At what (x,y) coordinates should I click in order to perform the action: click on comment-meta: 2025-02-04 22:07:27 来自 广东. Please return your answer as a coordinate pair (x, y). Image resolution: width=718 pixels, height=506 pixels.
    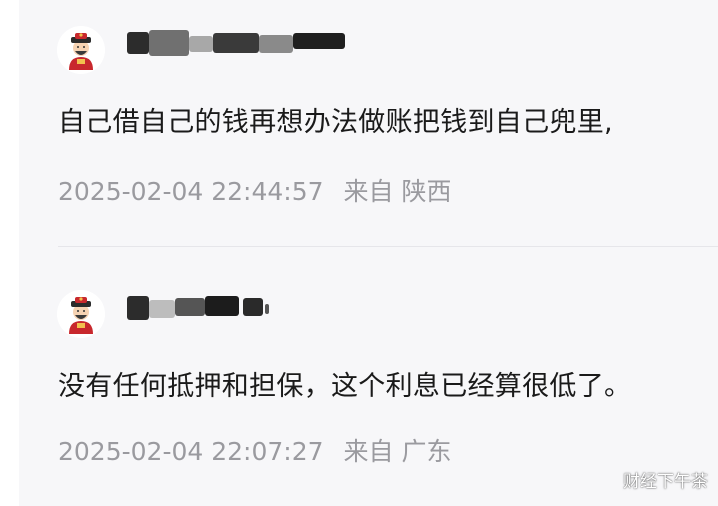
    Looking at the image, I should click on (254, 450).